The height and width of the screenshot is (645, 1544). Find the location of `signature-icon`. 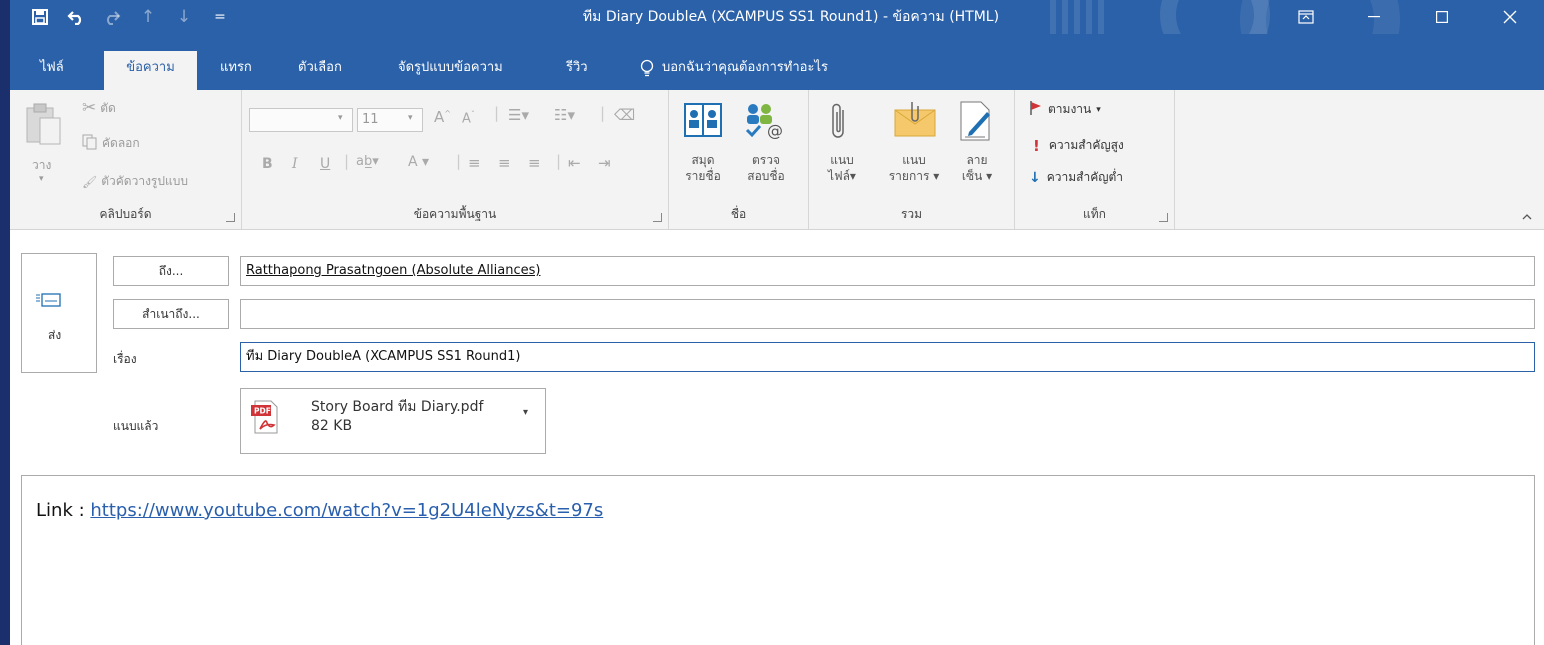

signature-icon is located at coordinates (977, 123).